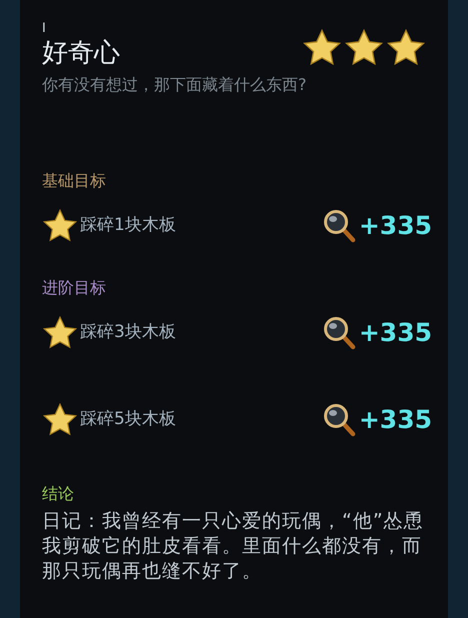  Describe the element at coordinates (128, 226) in the screenshot. I see `goal-label: 踩碎1块木板` at that location.